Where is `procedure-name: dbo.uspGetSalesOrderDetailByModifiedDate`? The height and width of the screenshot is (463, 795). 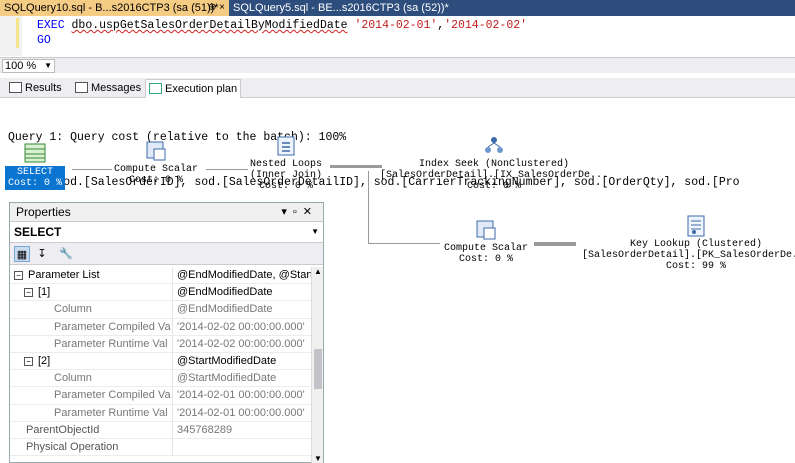
procedure-name: dbo.uspGetSalesOrderDetailByModifiedDate is located at coordinates (209, 25).